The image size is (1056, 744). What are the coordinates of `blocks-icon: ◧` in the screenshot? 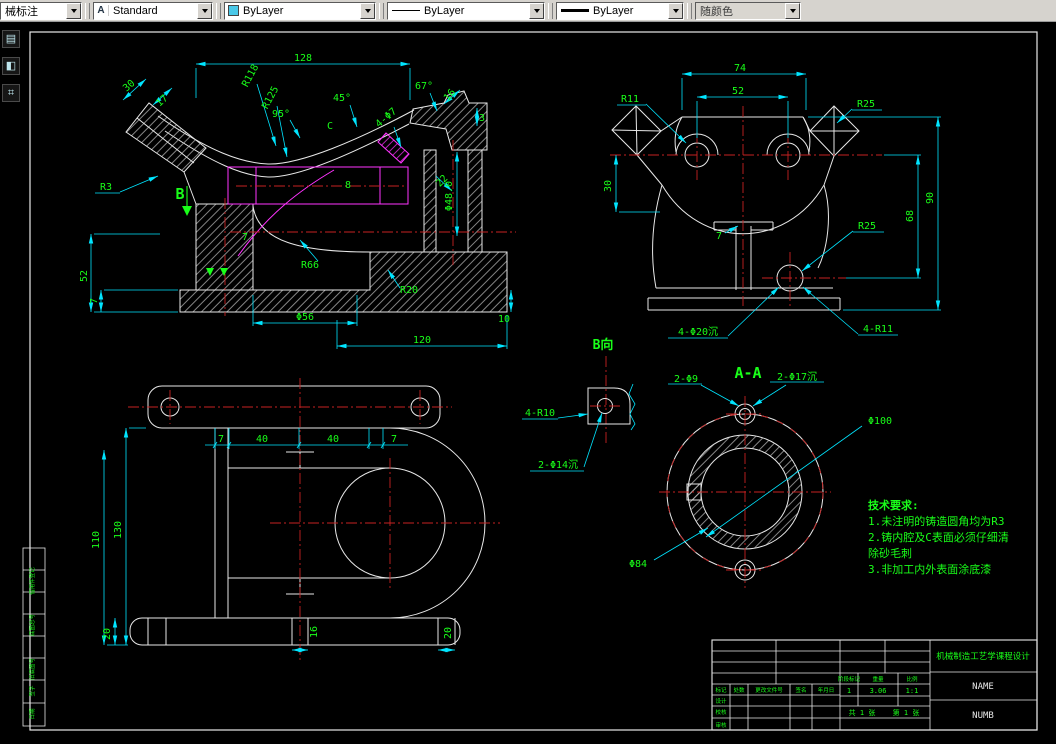 It's located at (11, 66).